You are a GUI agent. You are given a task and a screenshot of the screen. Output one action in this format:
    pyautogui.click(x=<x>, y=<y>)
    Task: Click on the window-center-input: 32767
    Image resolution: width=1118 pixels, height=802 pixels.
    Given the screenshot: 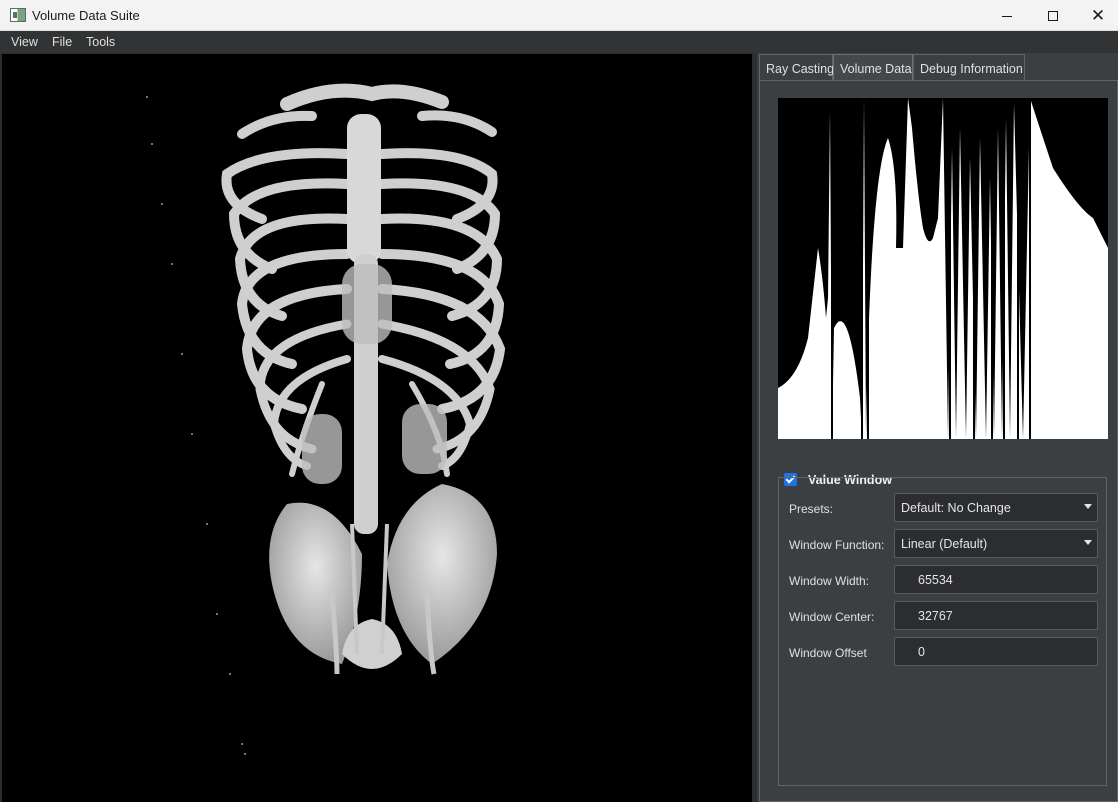 What is the action you would take?
    pyautogui.click(x=996, y=615)
    